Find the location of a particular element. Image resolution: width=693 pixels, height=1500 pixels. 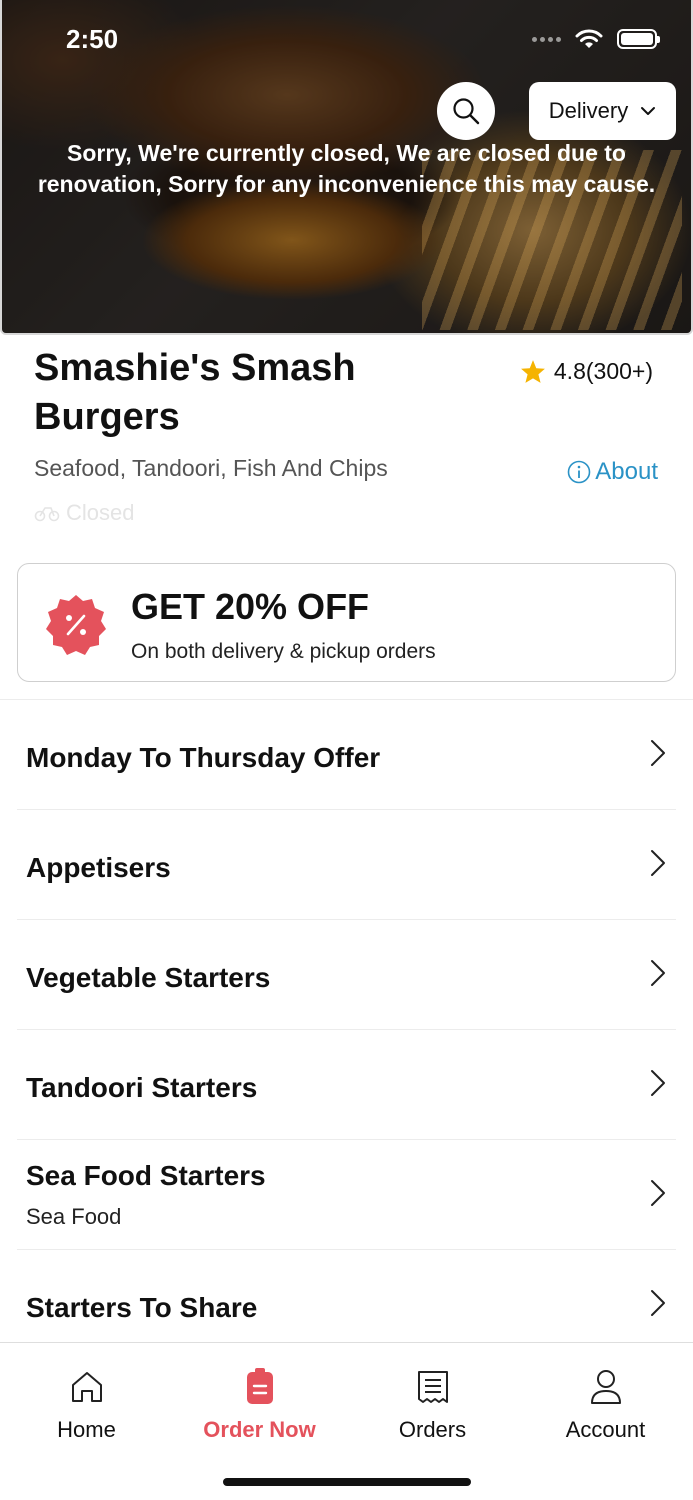

status-icons is located at coordinates (596, 39).